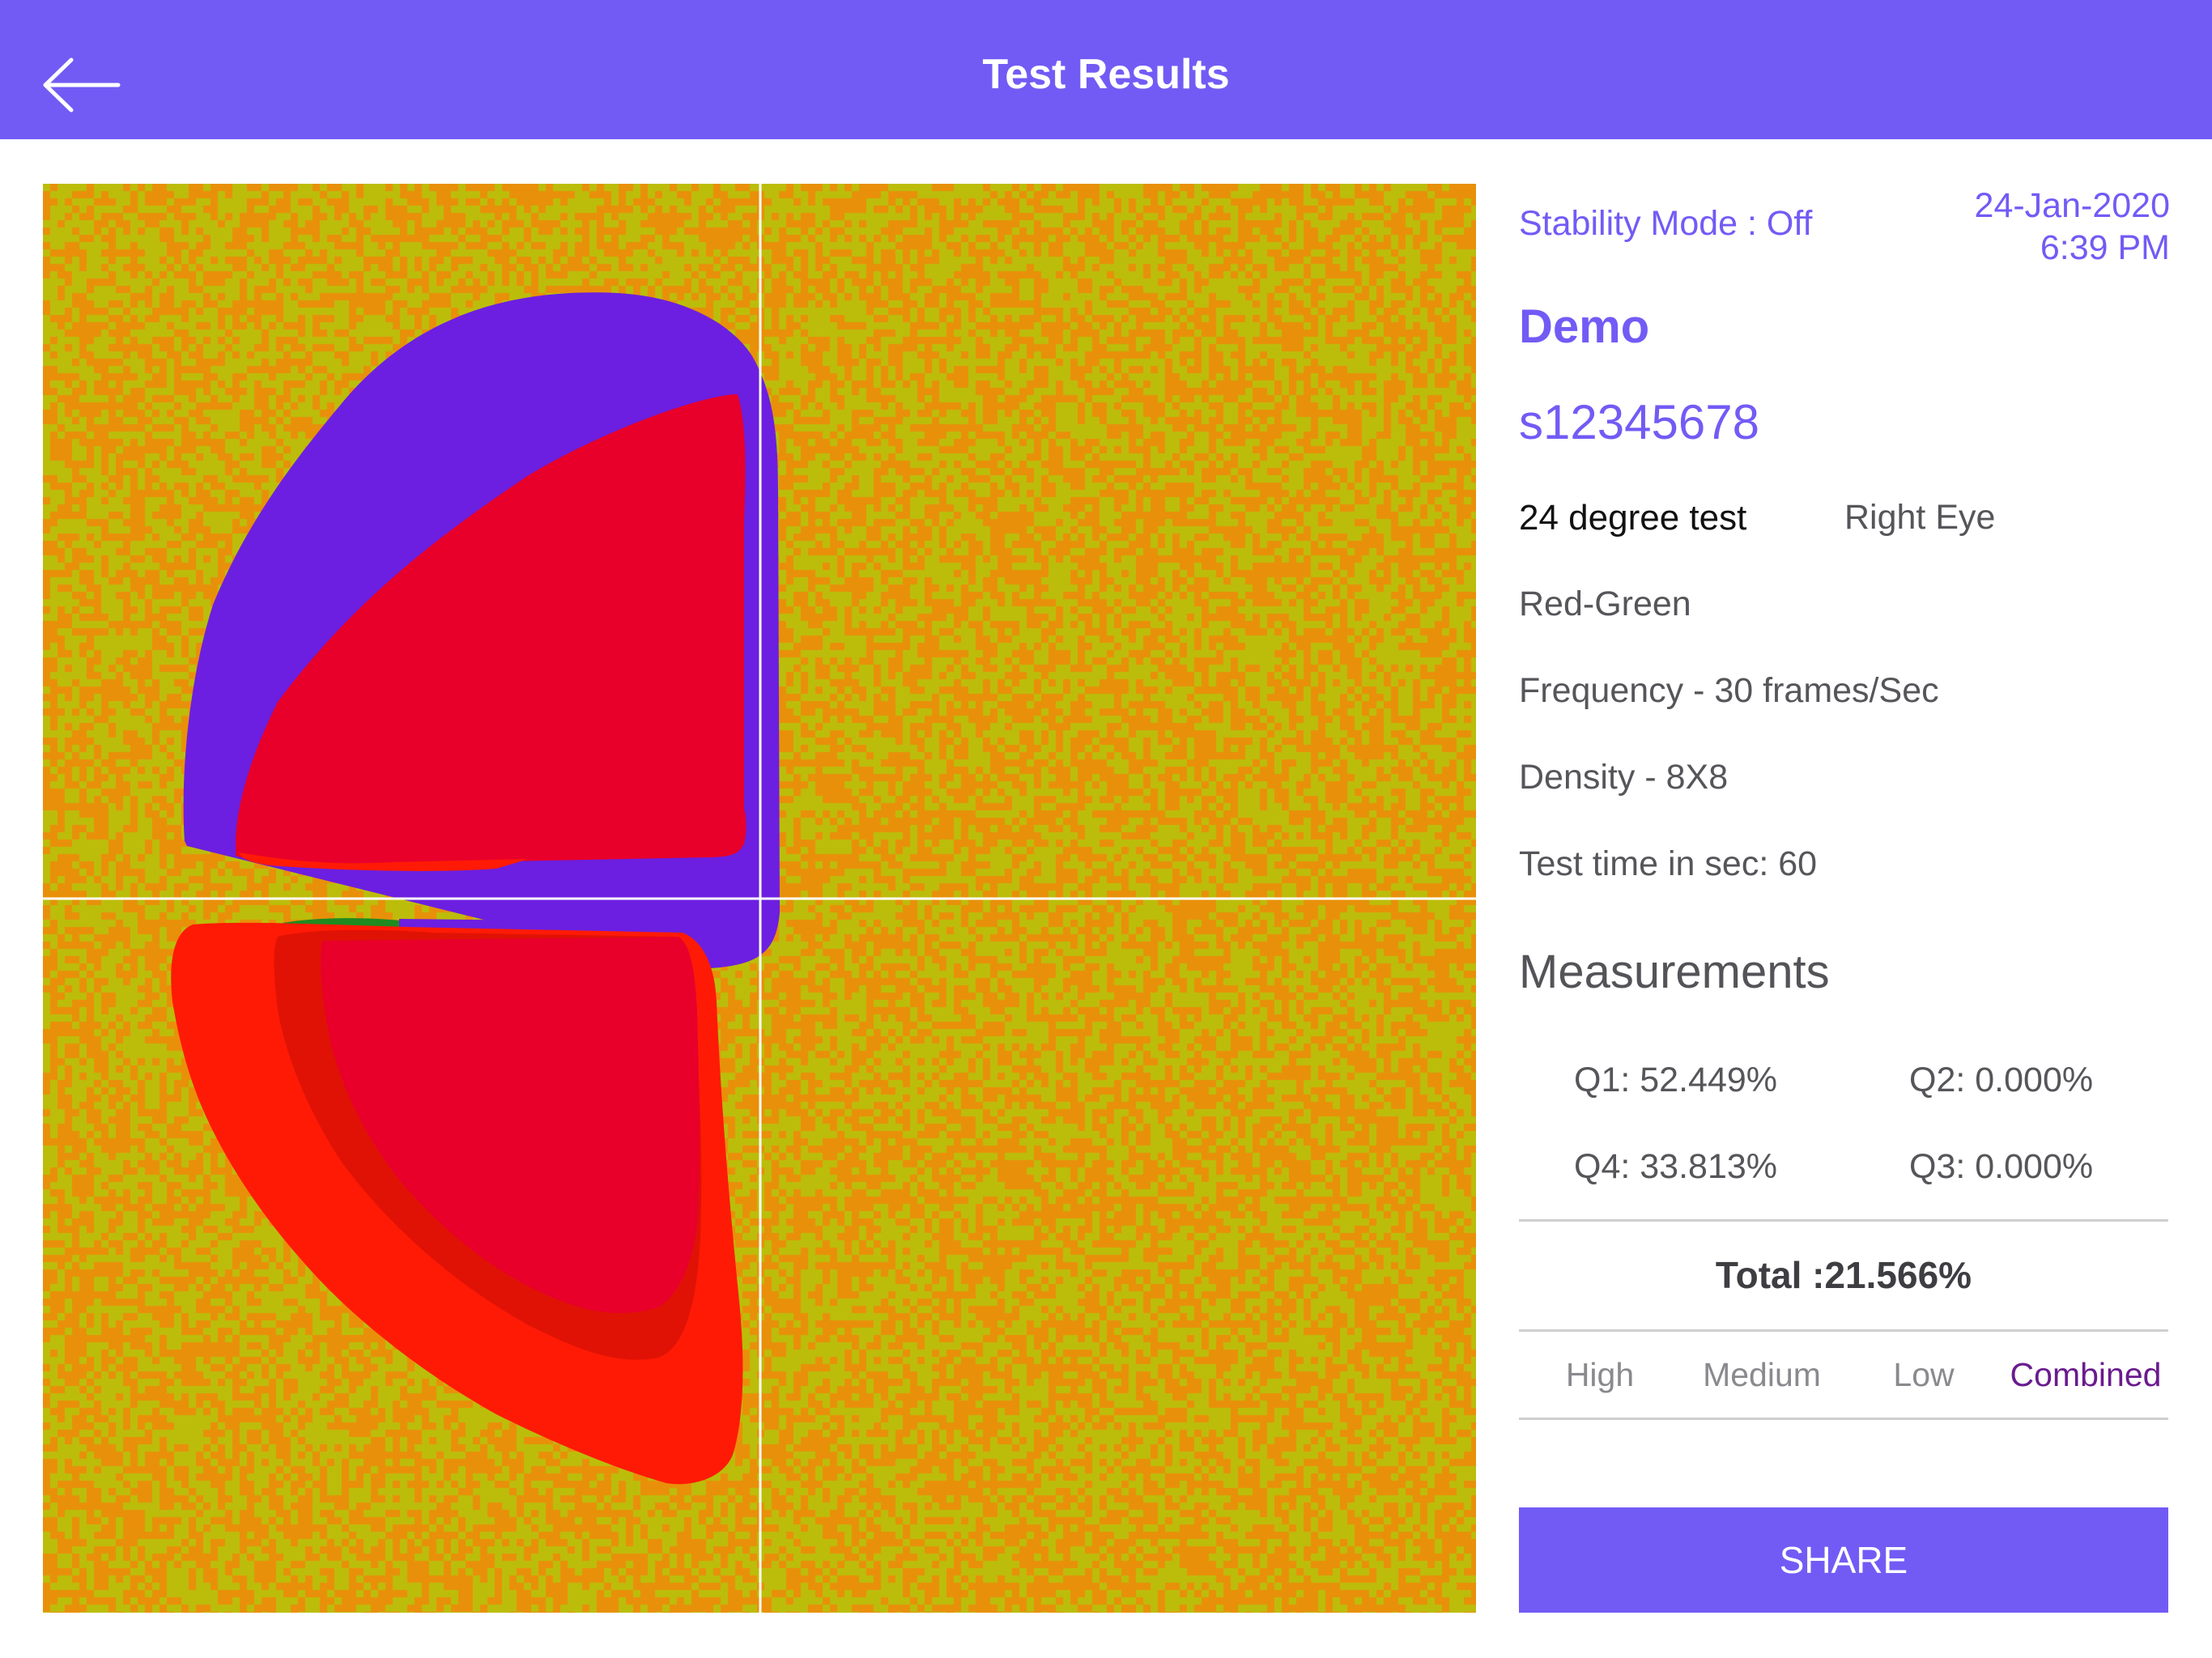 The width and height of the screenshot is (2212, 1658). Describe the element at coordinates (1844, 1275) in the screenshot. I see `total-value: Total :21.566%` at that location.